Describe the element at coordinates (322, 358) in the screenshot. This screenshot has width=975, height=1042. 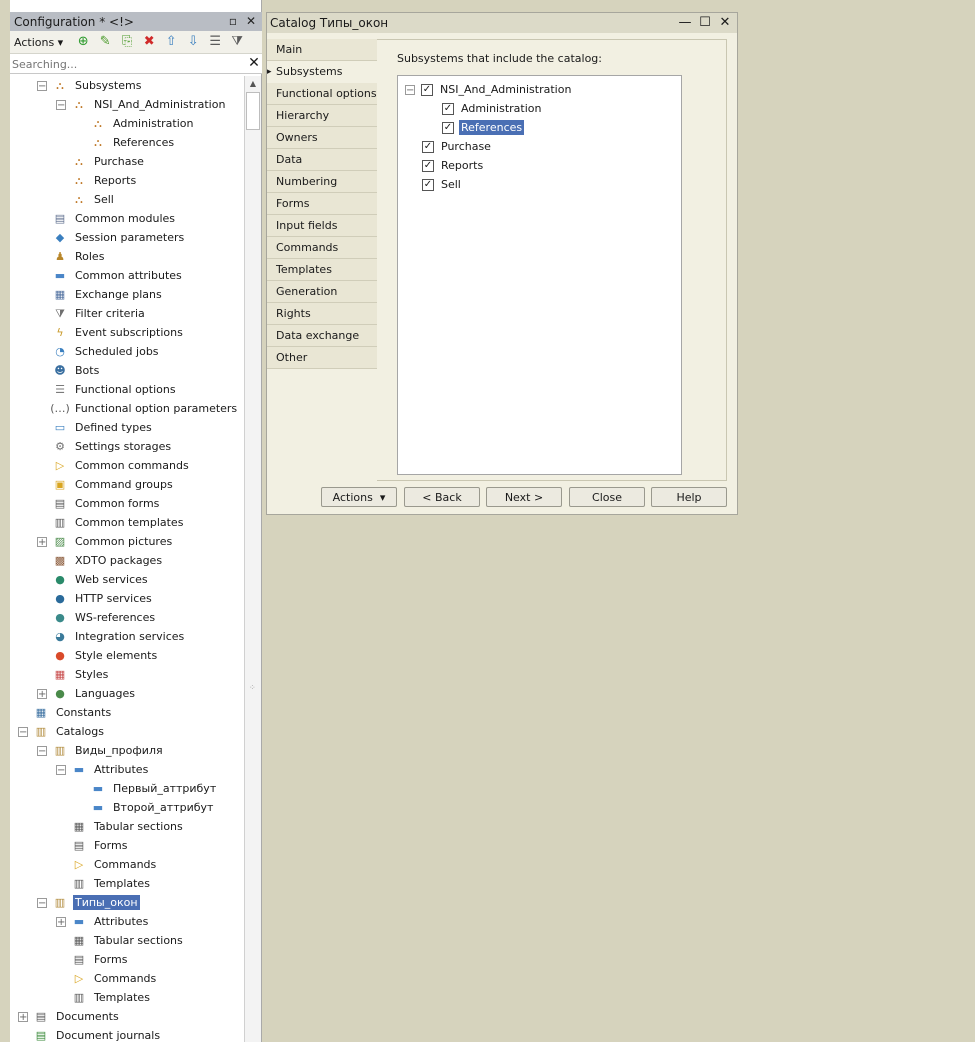
I see `tab-other: Other` at that location.